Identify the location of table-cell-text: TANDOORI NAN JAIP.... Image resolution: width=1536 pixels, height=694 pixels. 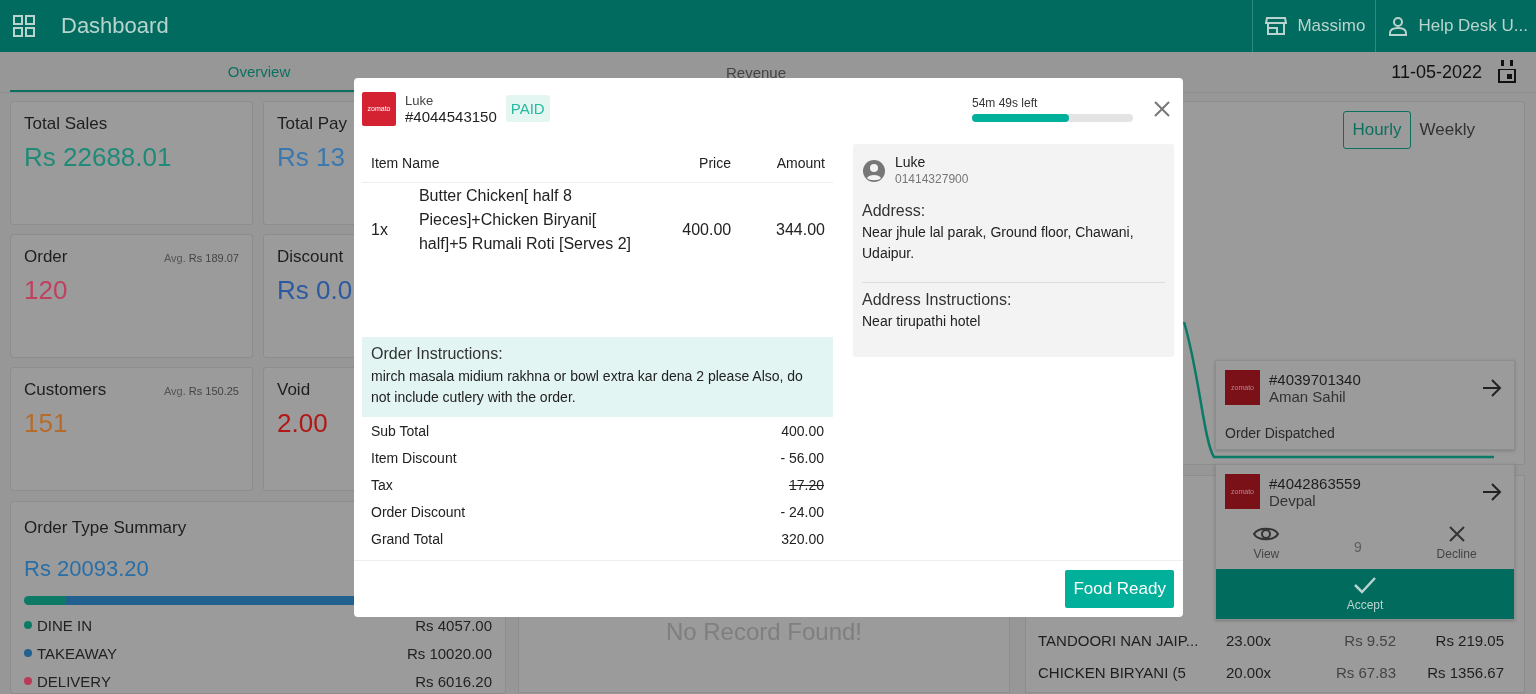
(1119, 640).